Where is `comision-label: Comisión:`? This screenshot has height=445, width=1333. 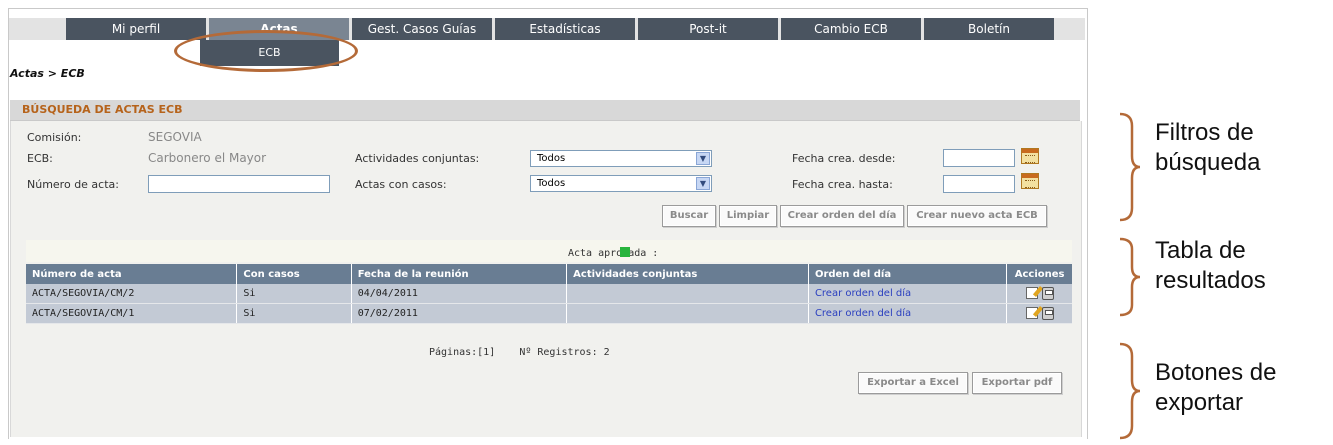 comision-label: Comisión: is located at coordinates (54, 137).